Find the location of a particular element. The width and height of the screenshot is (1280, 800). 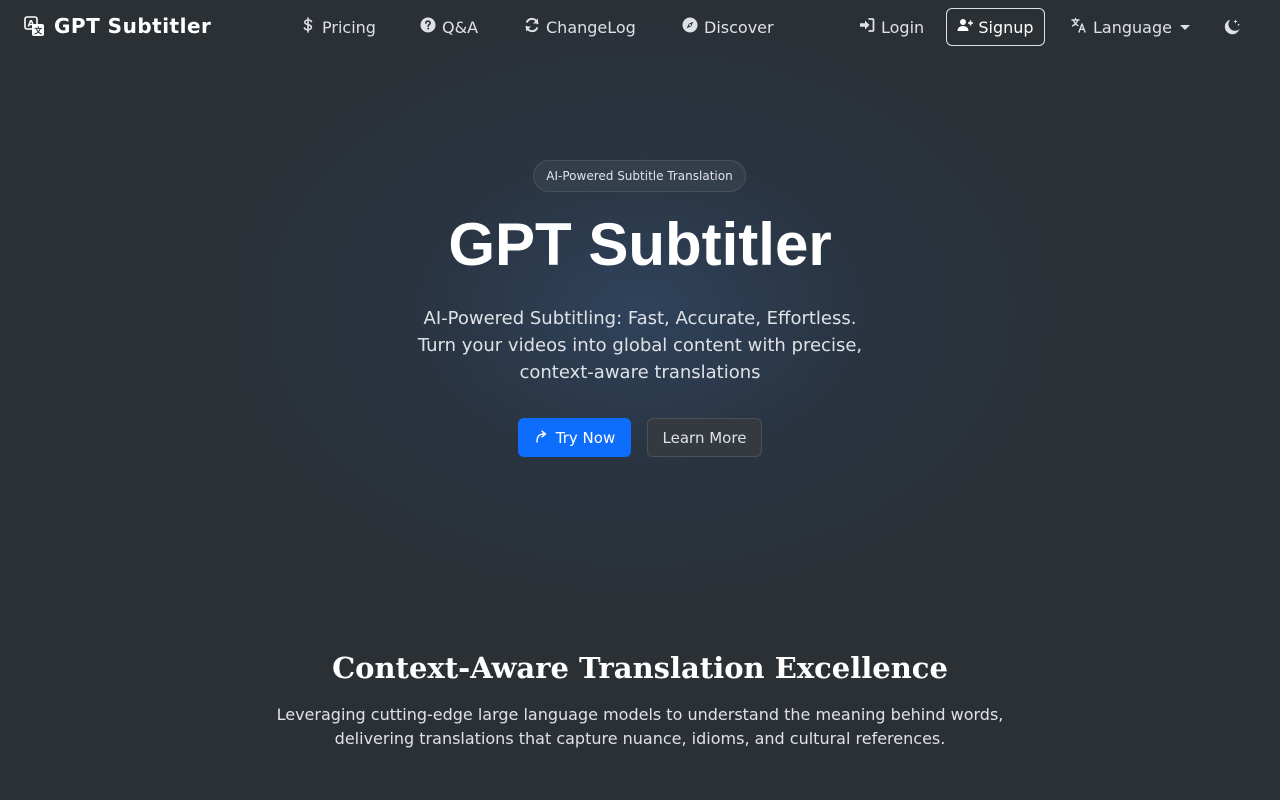

hero-subtitle-line: context-aware translations is located at coordinates (640, 372).